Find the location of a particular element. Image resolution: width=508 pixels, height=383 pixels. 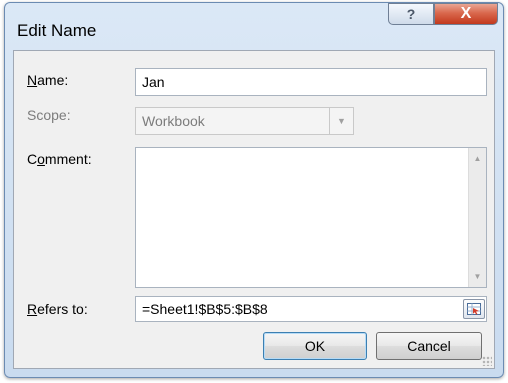

close-icon: X is located at coordinates (466, 13).